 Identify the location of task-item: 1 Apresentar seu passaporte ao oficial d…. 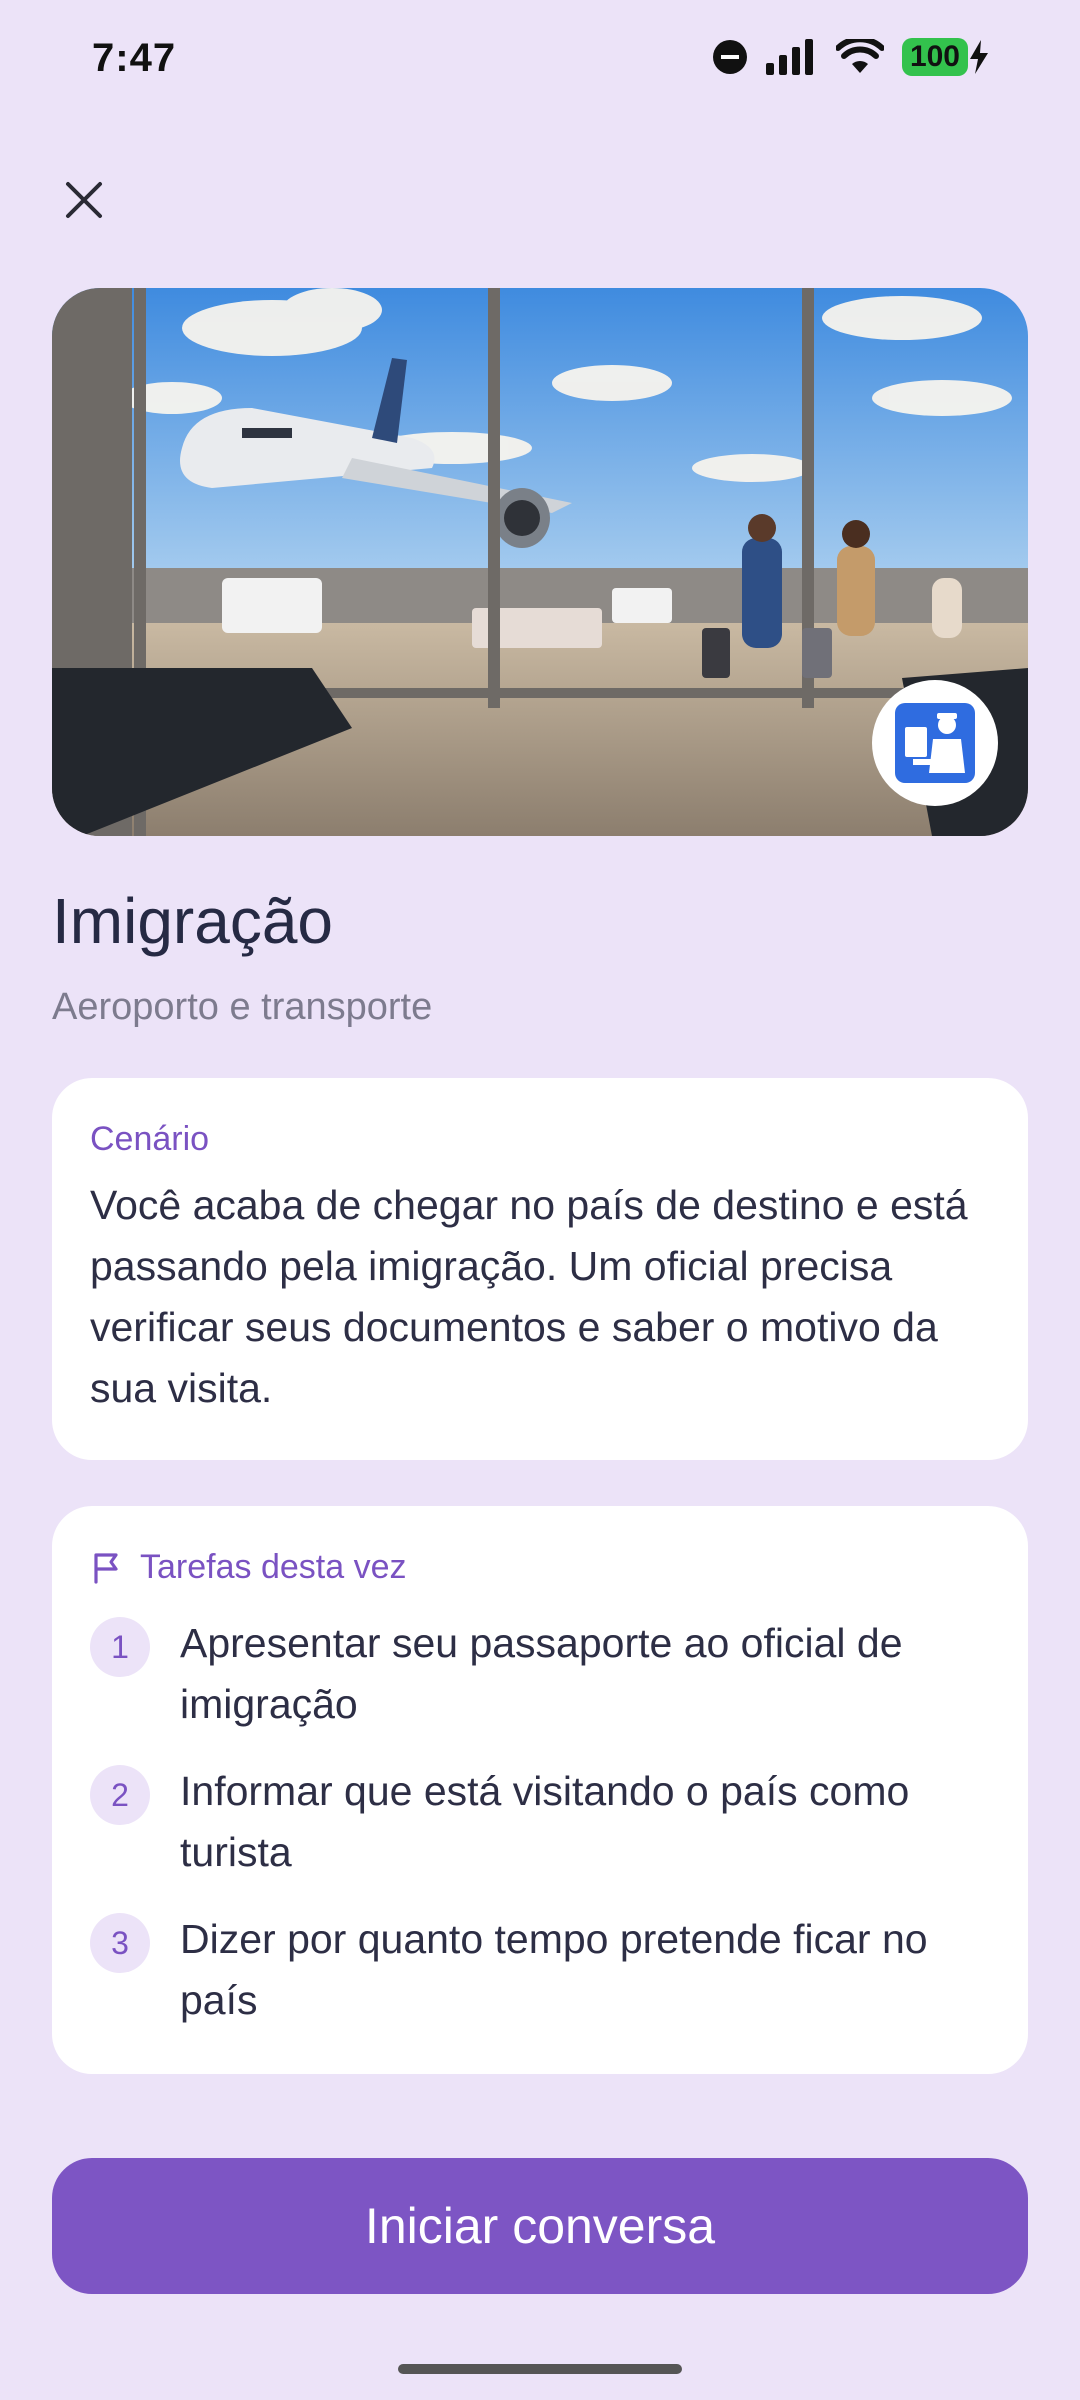
(540, 1674).